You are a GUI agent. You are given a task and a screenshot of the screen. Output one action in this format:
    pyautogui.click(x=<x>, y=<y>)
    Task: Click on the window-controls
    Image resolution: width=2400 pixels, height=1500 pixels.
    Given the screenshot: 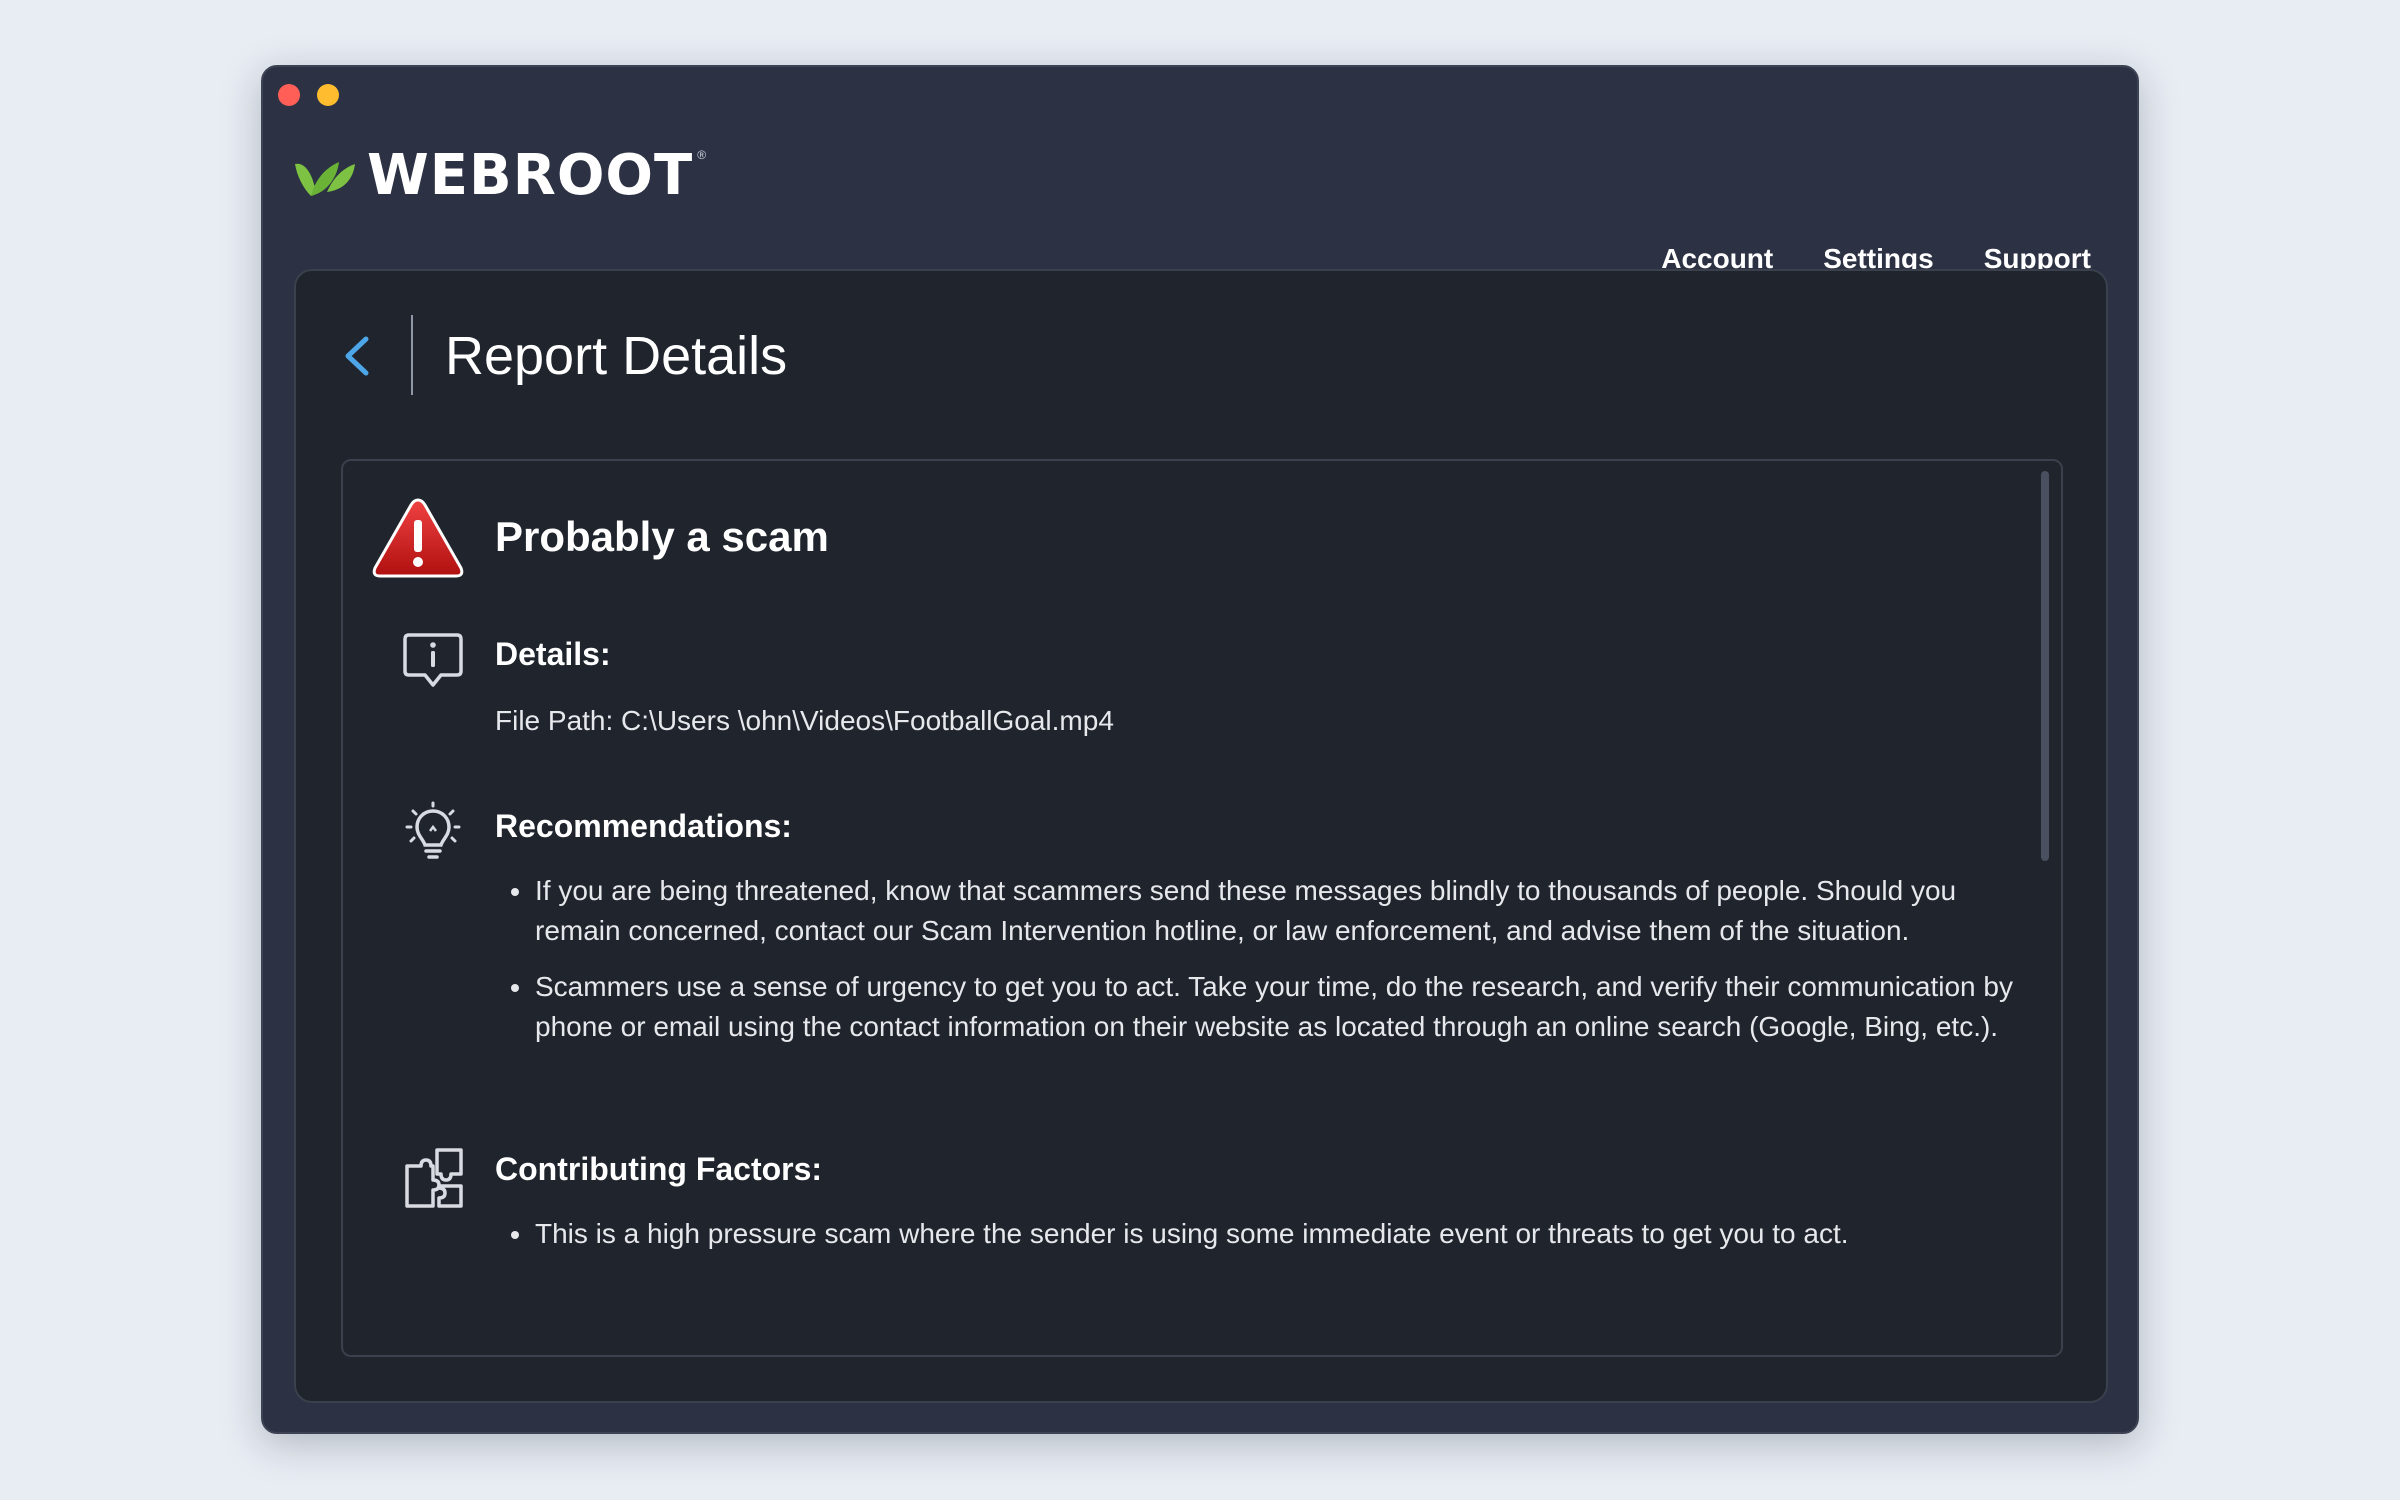 What is the action you would take?
    pyautogui.click(x=308, y=95)
    